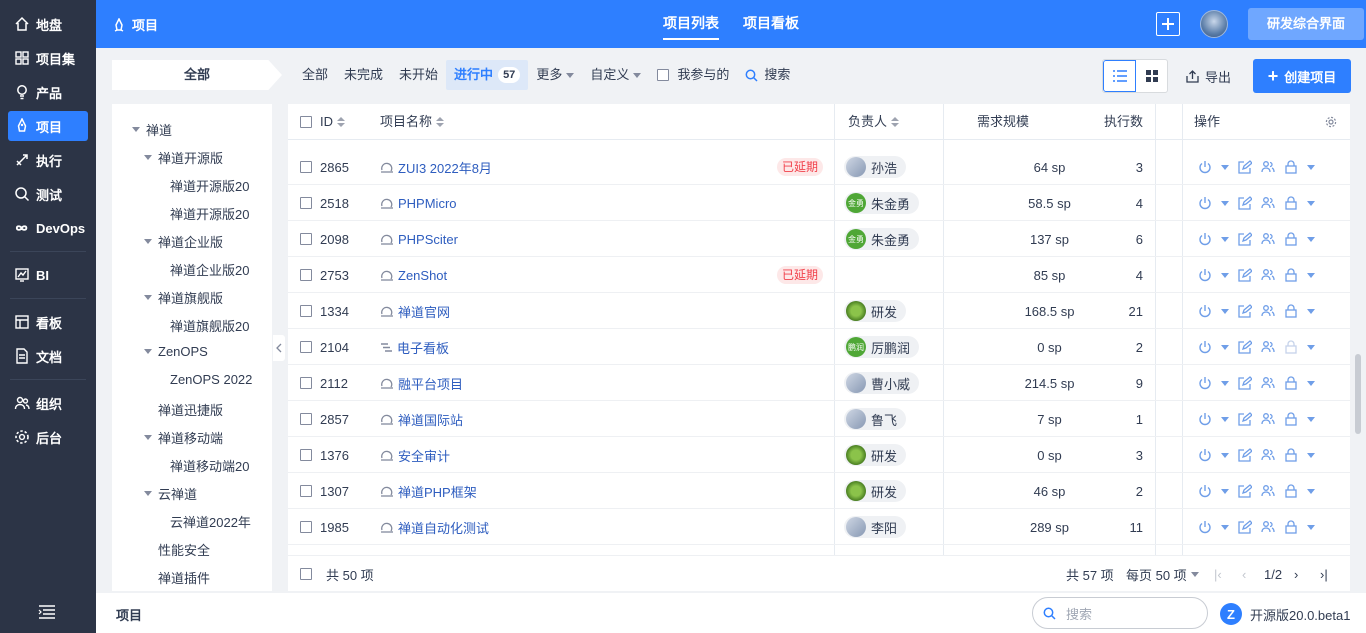 This screenshot has width=1366, height=633. What do you see at coordinates (819, 383) in the screenshot?
I see `table-row: 2112 融平台项目 曹小威 214.5 sp 9` at bounding box center [819, 383].